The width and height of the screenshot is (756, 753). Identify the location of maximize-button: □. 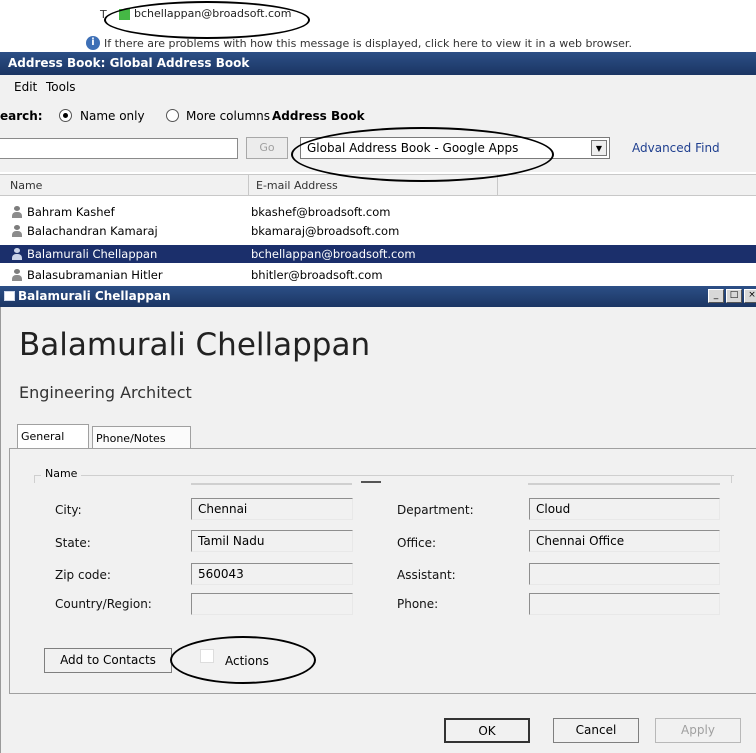
(734, 296).